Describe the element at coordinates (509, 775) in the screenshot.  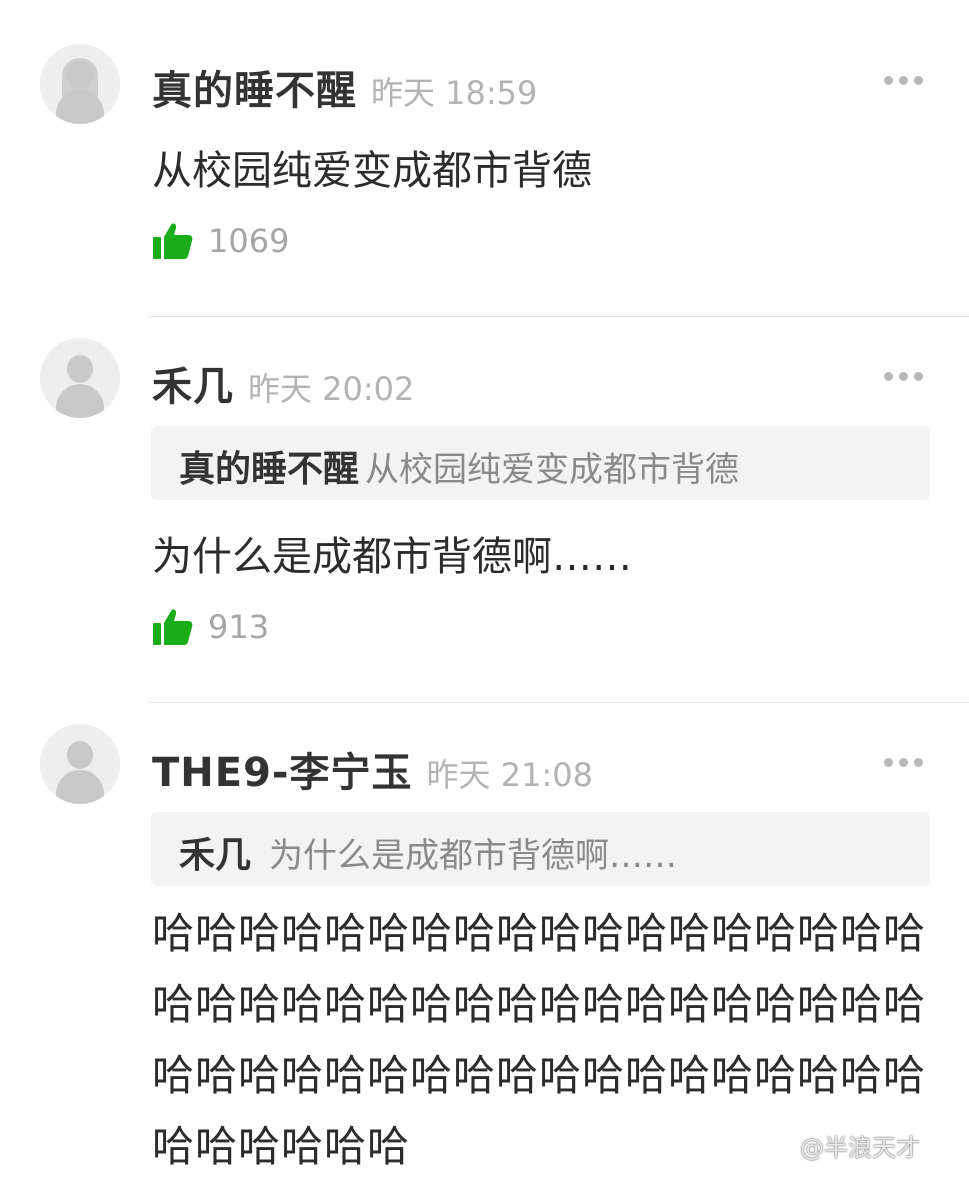
I see `timestamp: 昨天 21:08` at that location.